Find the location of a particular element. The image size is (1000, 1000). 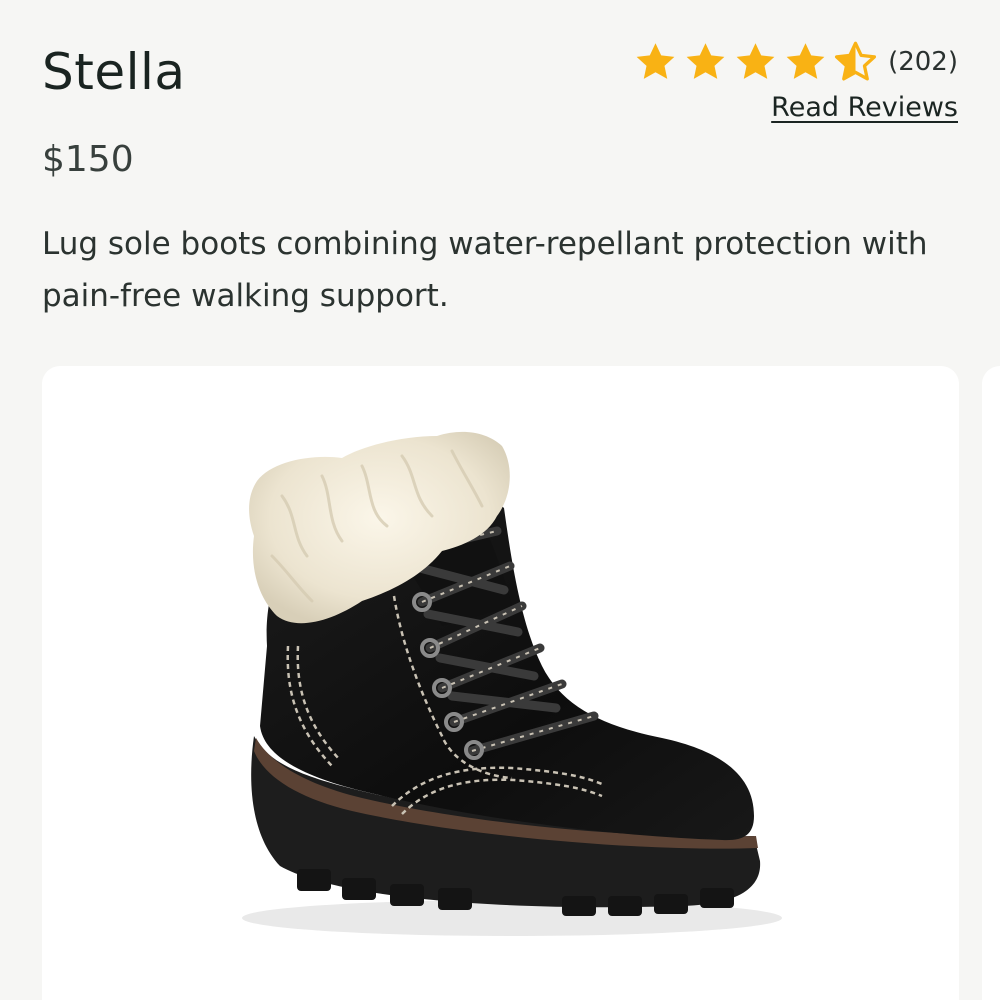

rating-summary: (202) is located at coordinates (795, 62).